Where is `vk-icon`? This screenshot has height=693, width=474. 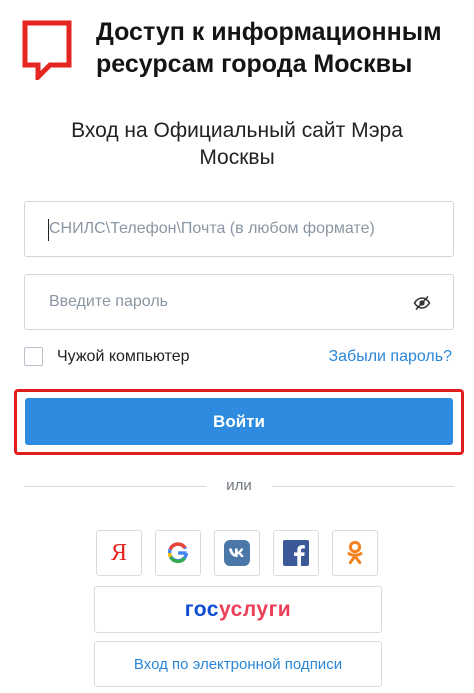
vk-icon is located at coordinates (237, 553).